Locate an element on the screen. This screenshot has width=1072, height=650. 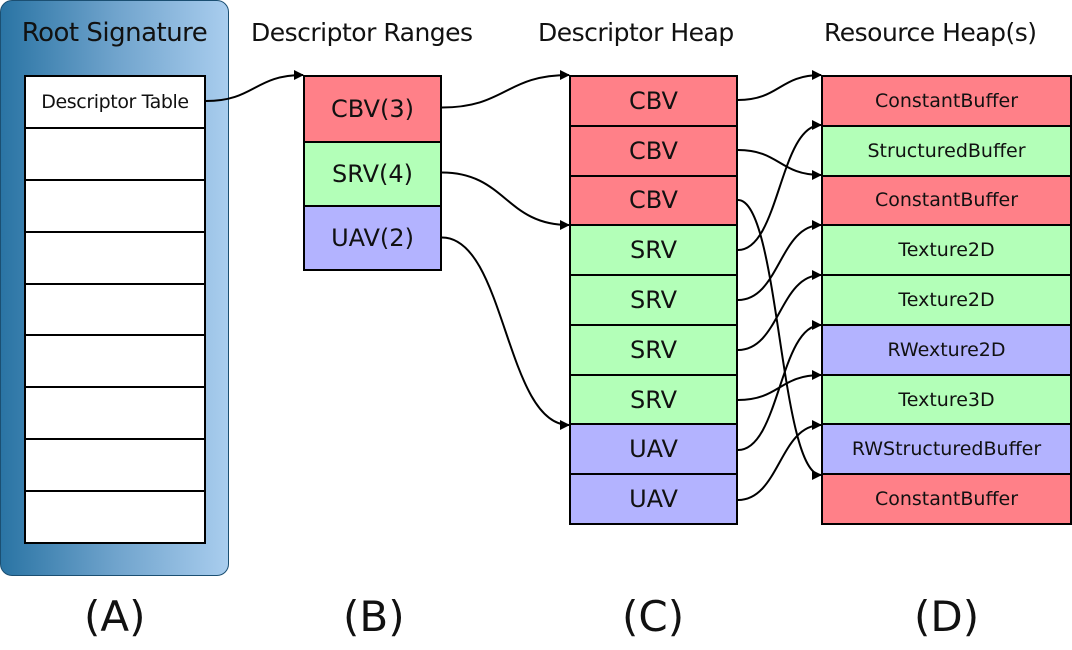
root-signature-heading: Root Signature is located at coordinates (114, 33).